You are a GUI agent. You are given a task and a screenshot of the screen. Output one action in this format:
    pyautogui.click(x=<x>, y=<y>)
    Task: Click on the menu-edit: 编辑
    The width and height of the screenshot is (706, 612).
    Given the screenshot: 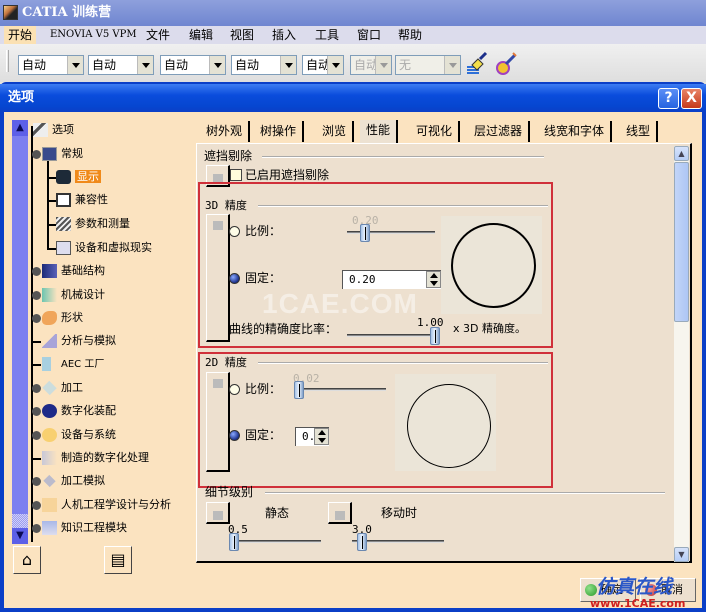 What is the action you would take?
    pyautogui.click(x=201, y=35)
    